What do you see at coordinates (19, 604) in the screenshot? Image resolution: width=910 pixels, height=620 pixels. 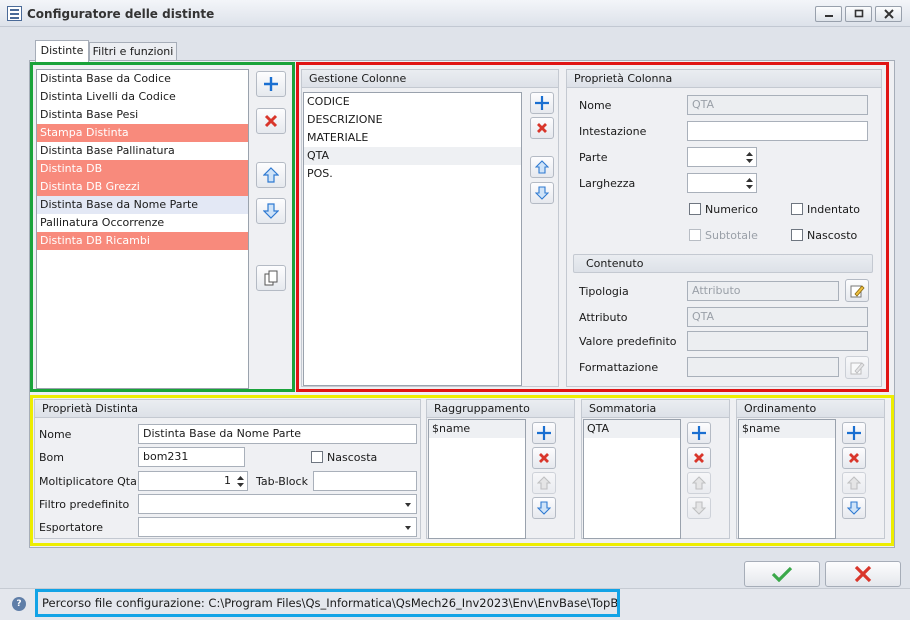 I see `help-icon: ?` at bounding box center [19, 604].